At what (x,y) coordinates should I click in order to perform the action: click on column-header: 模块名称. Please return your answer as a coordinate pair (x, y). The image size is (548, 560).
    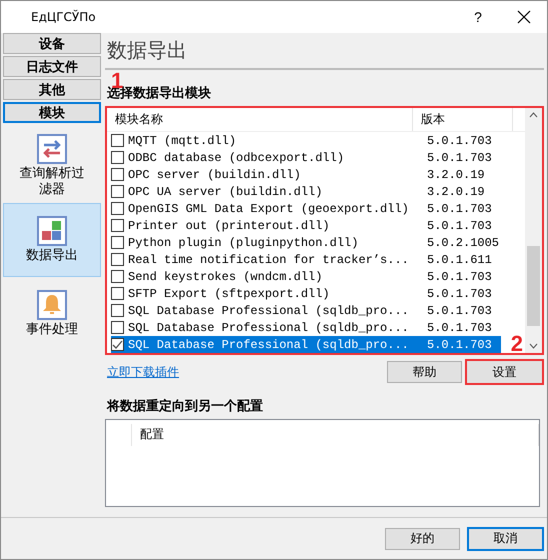
    Looking at the image, I should click on (260, 119).